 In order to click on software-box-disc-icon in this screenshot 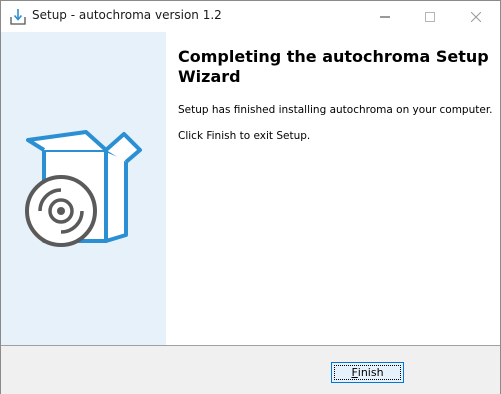, I will do `click(83, 188)`.